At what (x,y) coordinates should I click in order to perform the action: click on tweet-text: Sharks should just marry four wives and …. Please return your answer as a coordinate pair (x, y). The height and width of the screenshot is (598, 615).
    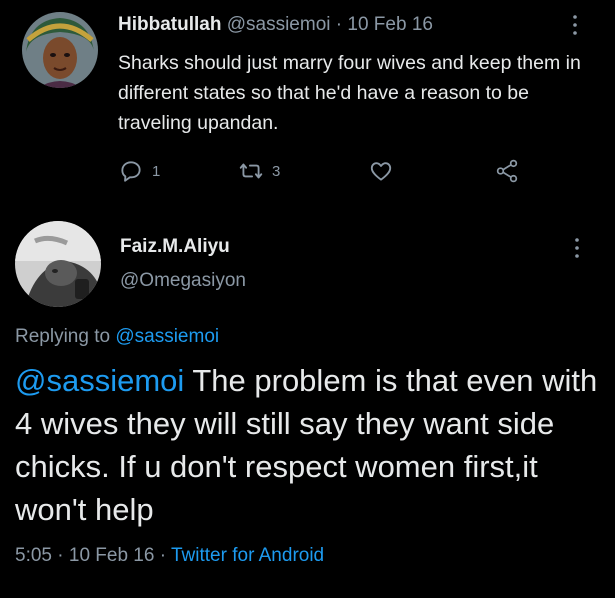
    Looking at the image, I should click on (349, 93).